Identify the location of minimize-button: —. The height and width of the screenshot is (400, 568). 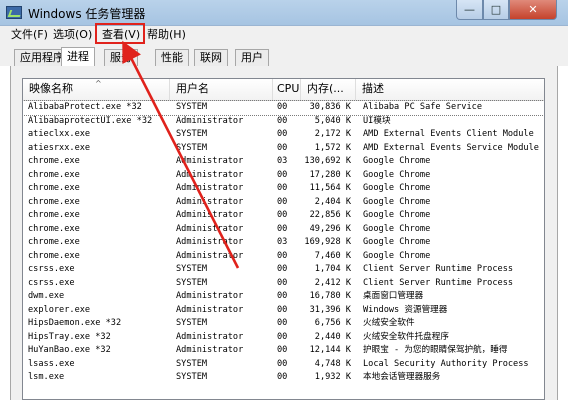
(469, 10).